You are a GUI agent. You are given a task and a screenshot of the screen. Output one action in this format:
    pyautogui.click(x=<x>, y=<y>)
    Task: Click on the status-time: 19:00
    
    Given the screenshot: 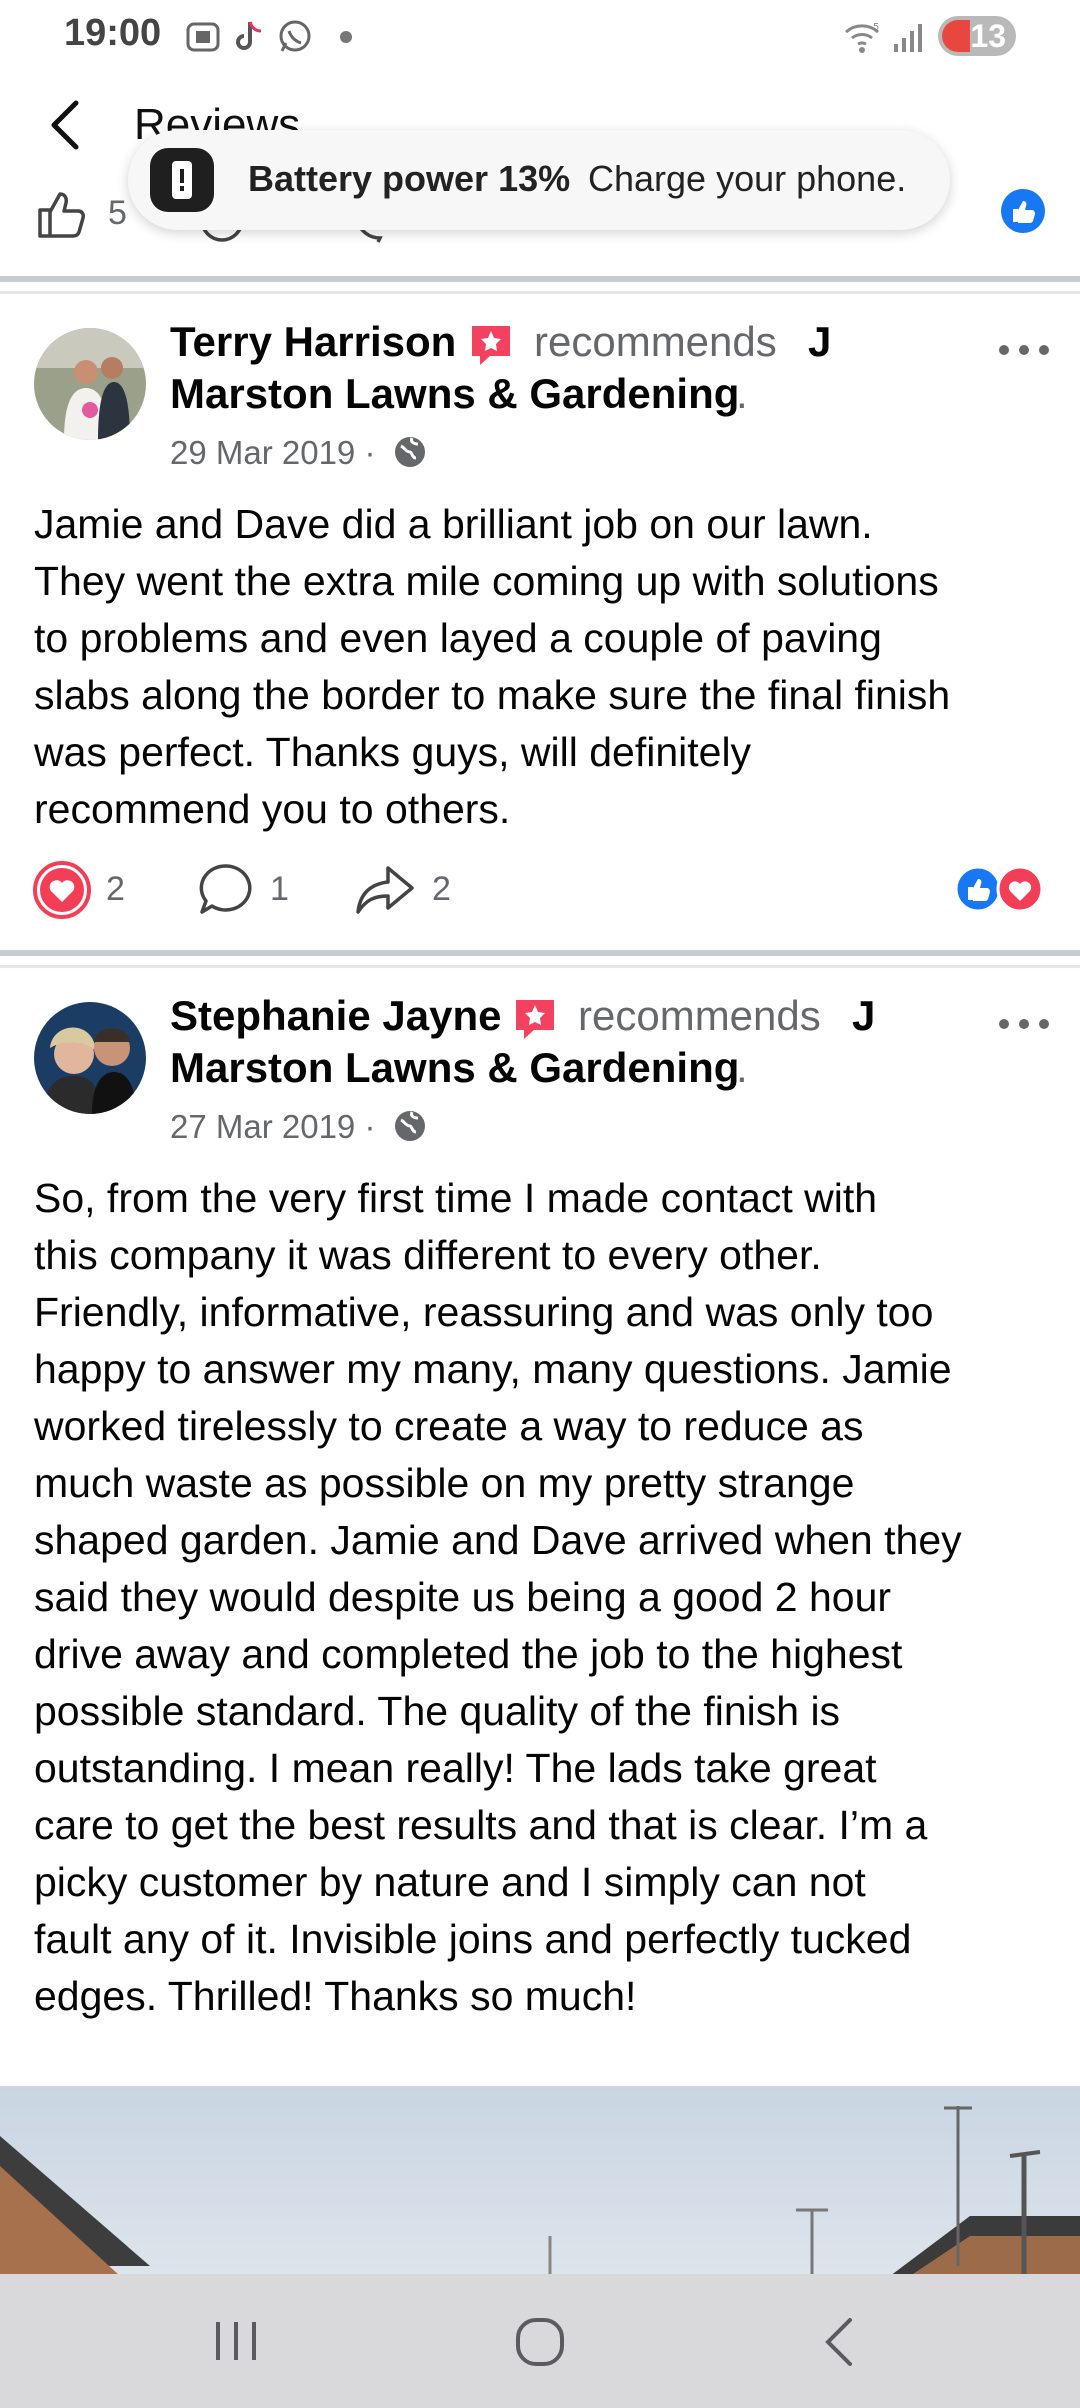 What is the action you would take?
    pyautogui.click(x=113, y=33)
    